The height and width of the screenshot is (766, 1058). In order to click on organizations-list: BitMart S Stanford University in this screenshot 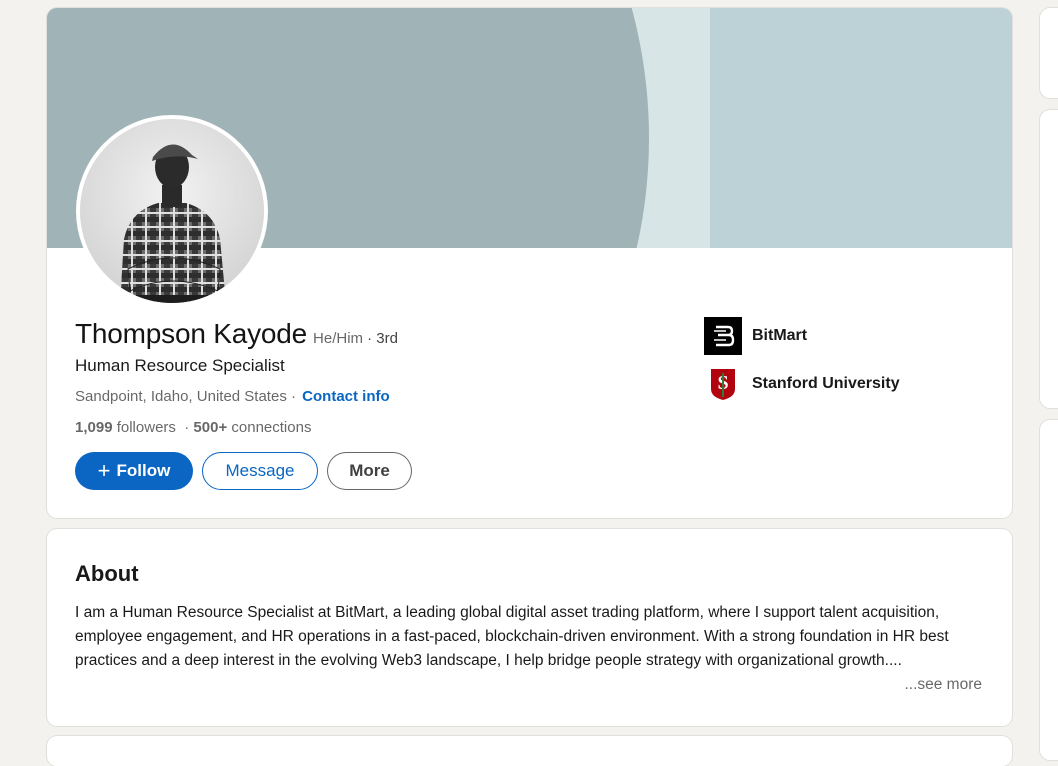, I will do `click(802, 365)`.